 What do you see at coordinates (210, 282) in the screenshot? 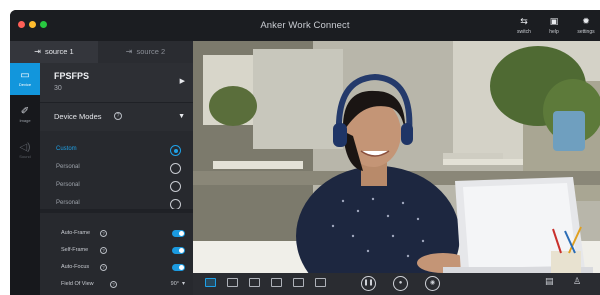
I see `layout-single-icon` at bounding box center [210, 282].